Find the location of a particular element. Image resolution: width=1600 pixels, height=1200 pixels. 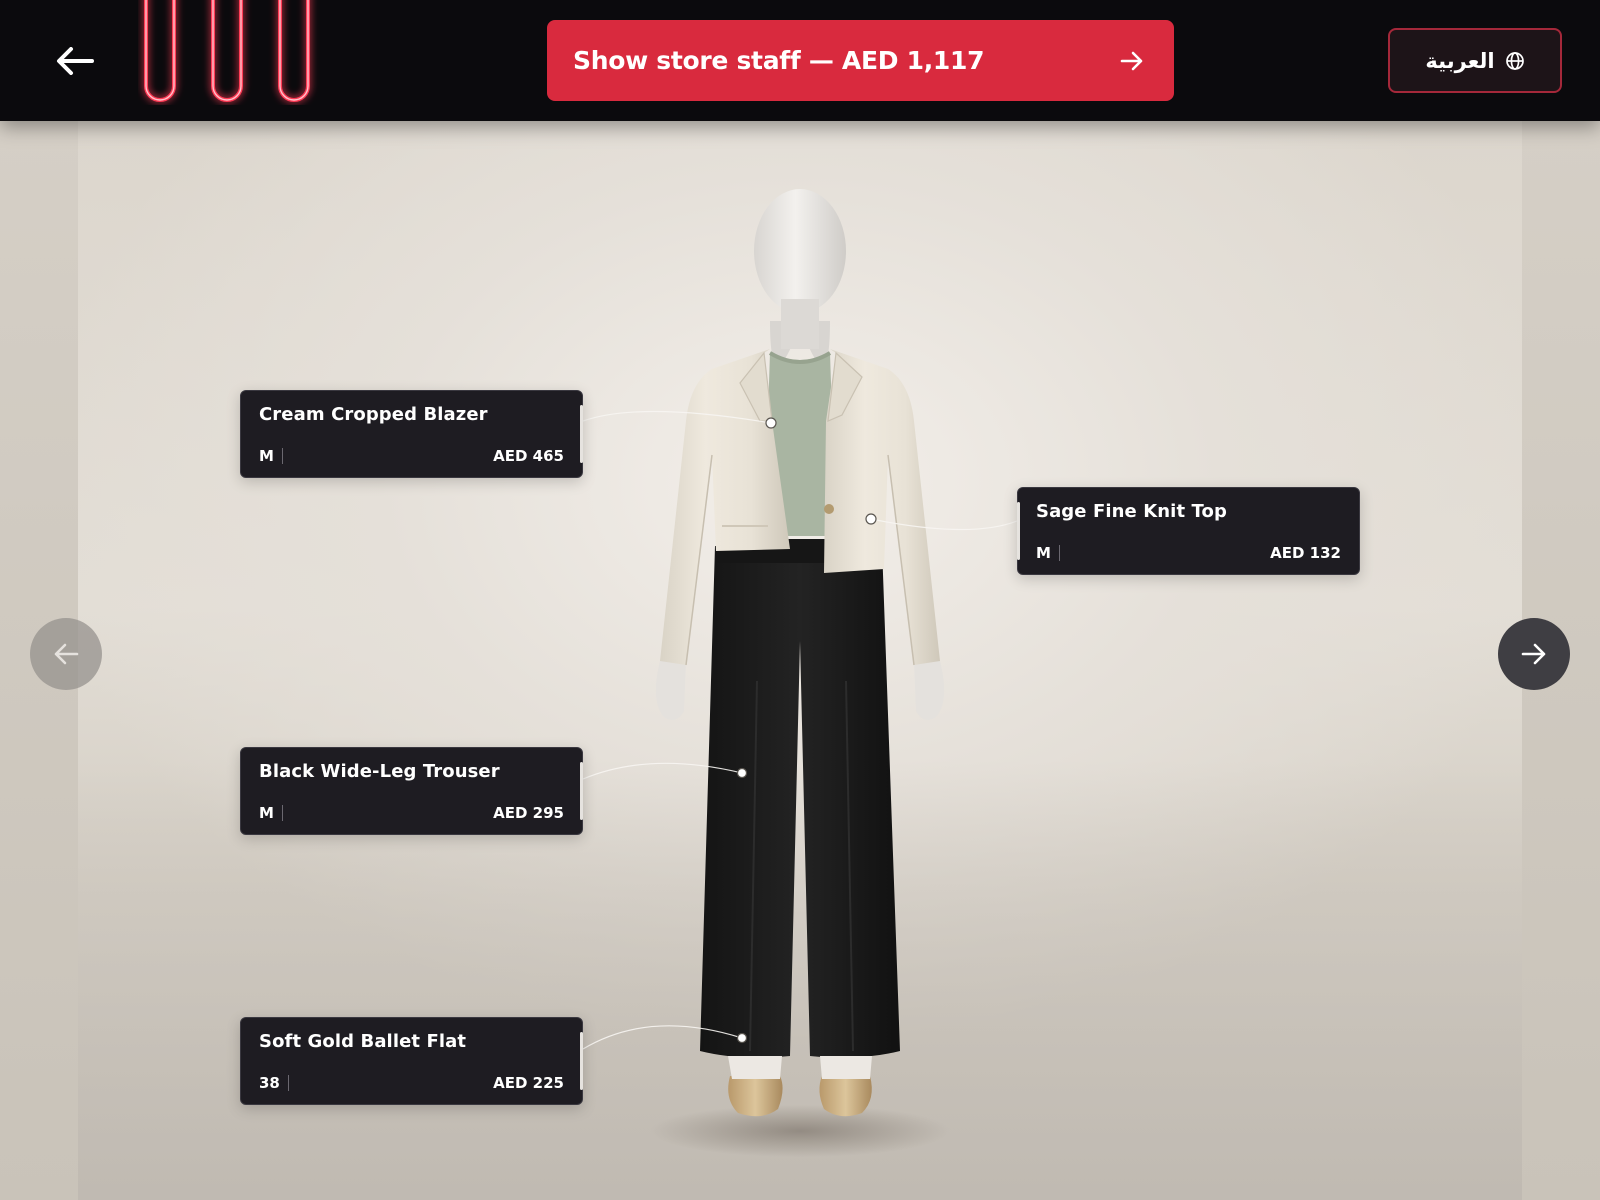

product-card-blazer: Cream Cropped Blazer M AED 465 is located at coordinates (411, 434).